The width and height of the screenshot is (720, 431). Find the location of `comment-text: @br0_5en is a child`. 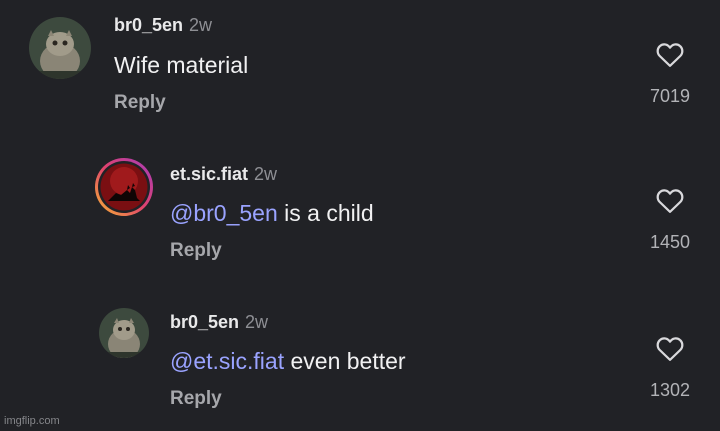

comment-text: @br0_5en is a child is located at coordinates (272, 213).